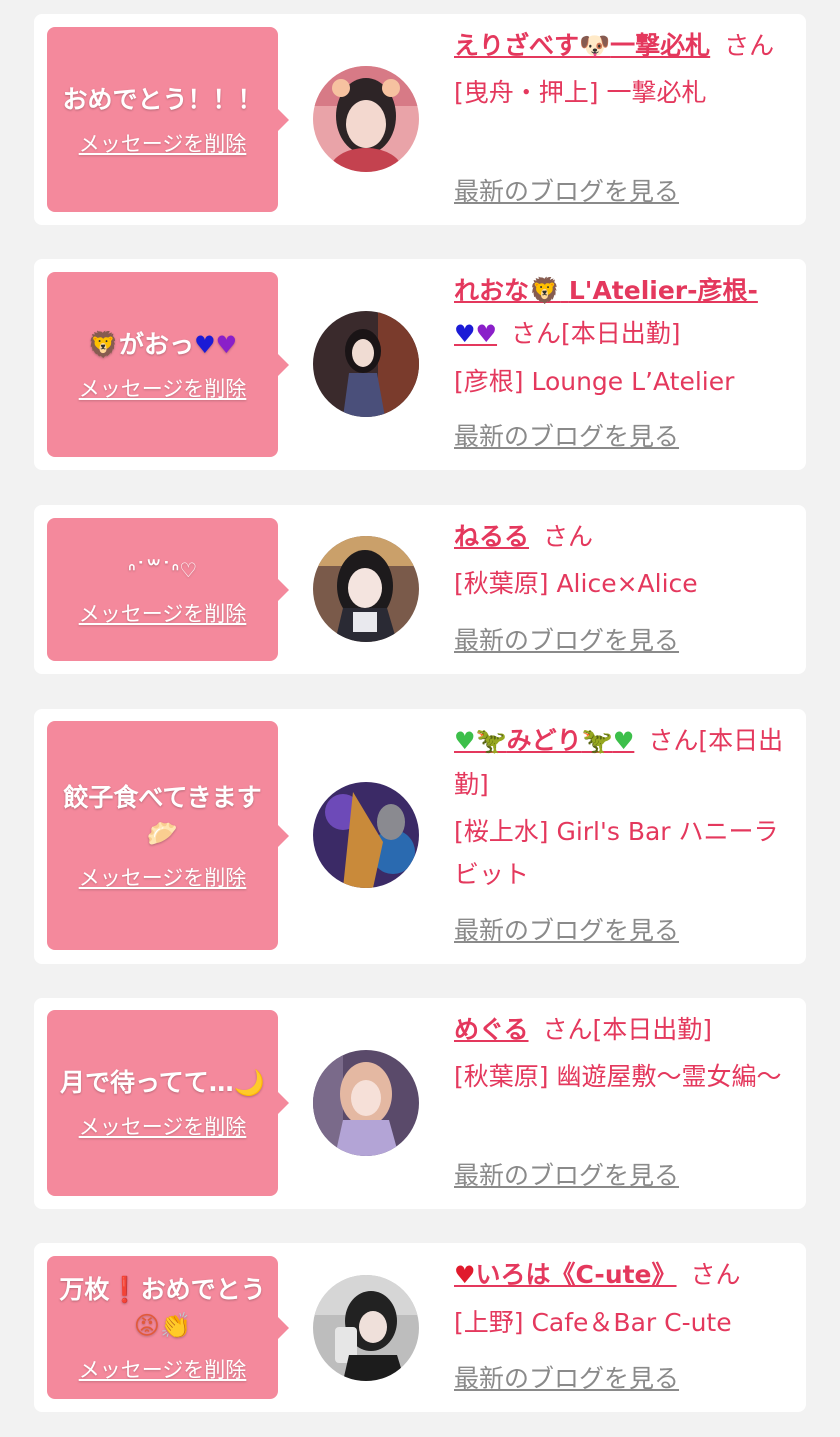 The width and height of the screenshot is (840, 1437). I want to click on dog-emoji-icon: 🐶, so click(595, 45).